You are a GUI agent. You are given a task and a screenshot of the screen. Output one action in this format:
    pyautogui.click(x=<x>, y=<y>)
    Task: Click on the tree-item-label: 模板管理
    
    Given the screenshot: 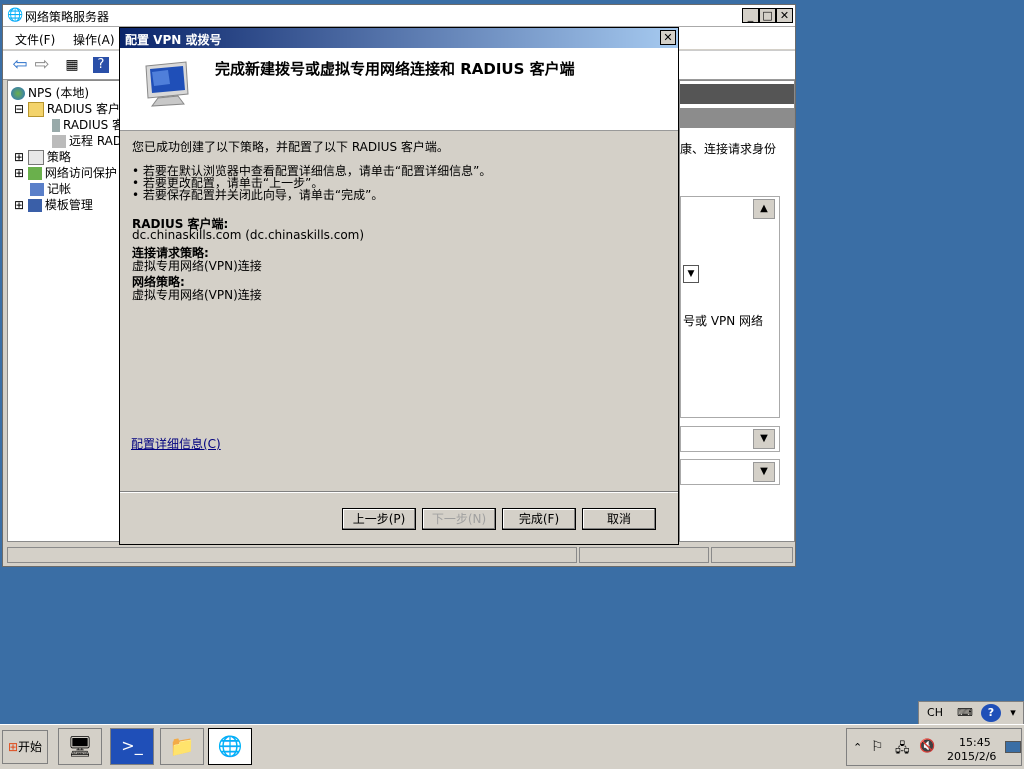 What is the action you would take?
    pyautogui.click(x=68, y=205)
    